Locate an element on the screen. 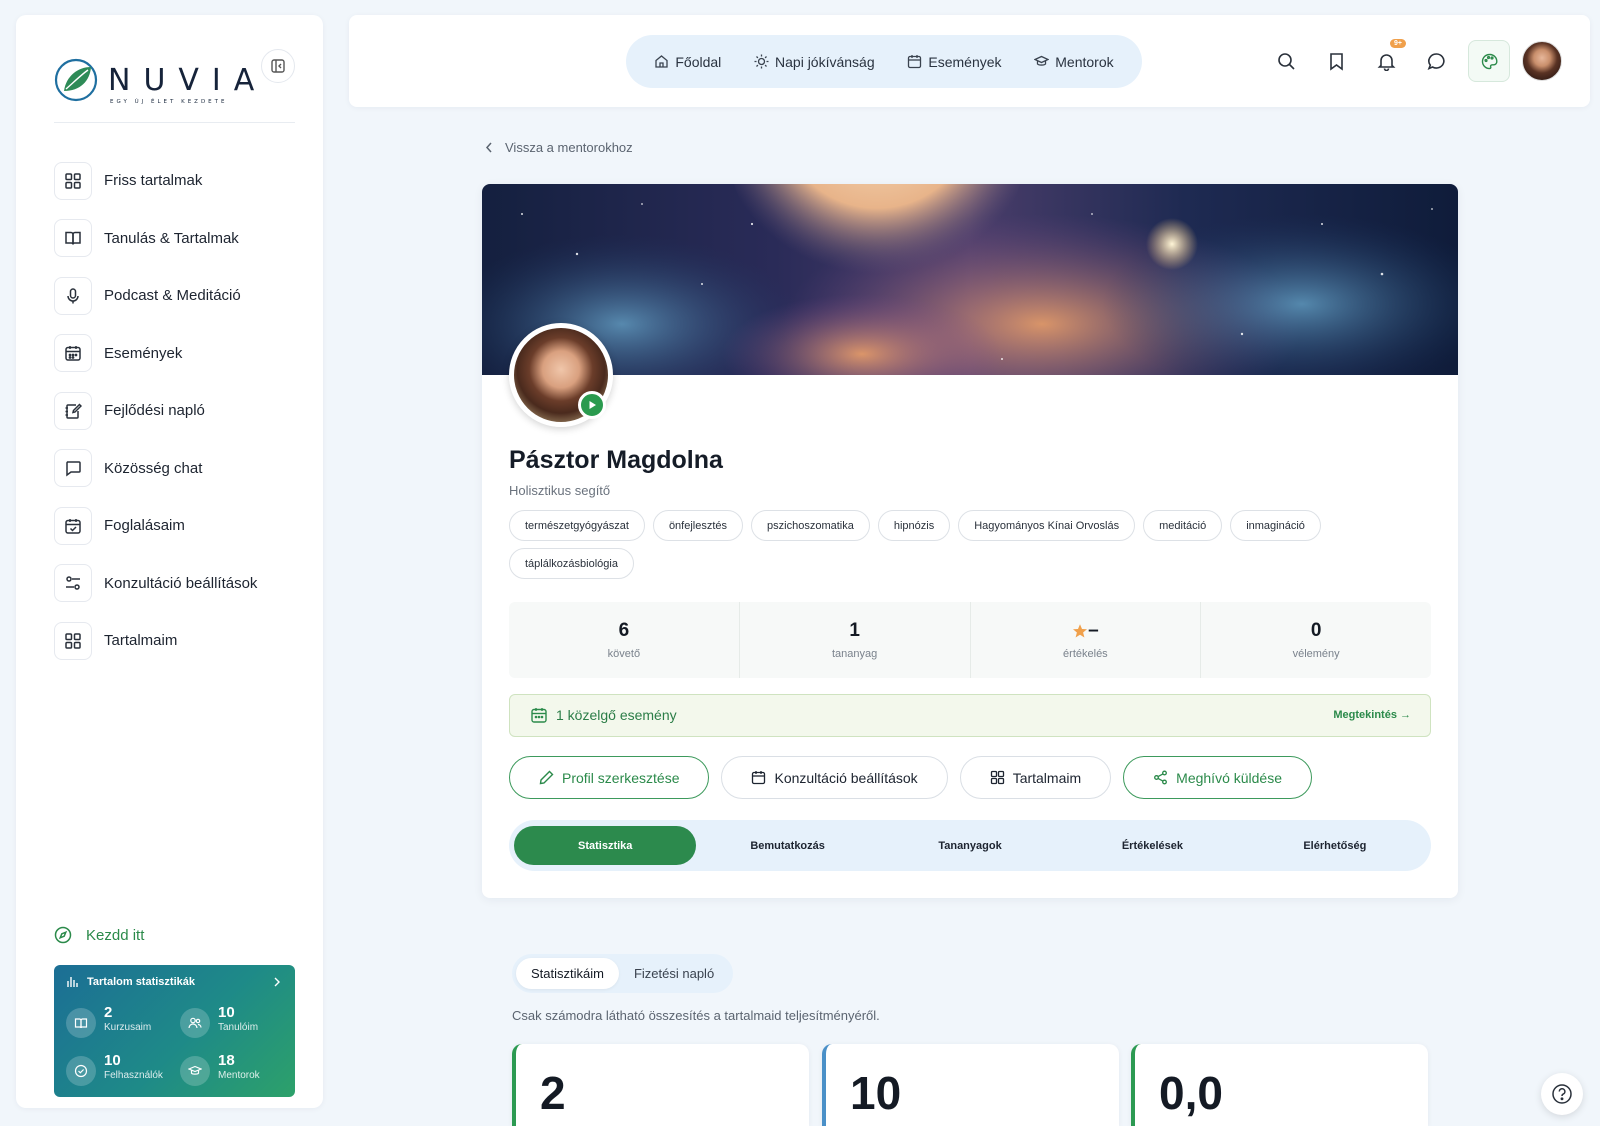 Image resolution: width=1600 pixels, height=1126 pixels. messages-button is located at coordinates (1436, 61).